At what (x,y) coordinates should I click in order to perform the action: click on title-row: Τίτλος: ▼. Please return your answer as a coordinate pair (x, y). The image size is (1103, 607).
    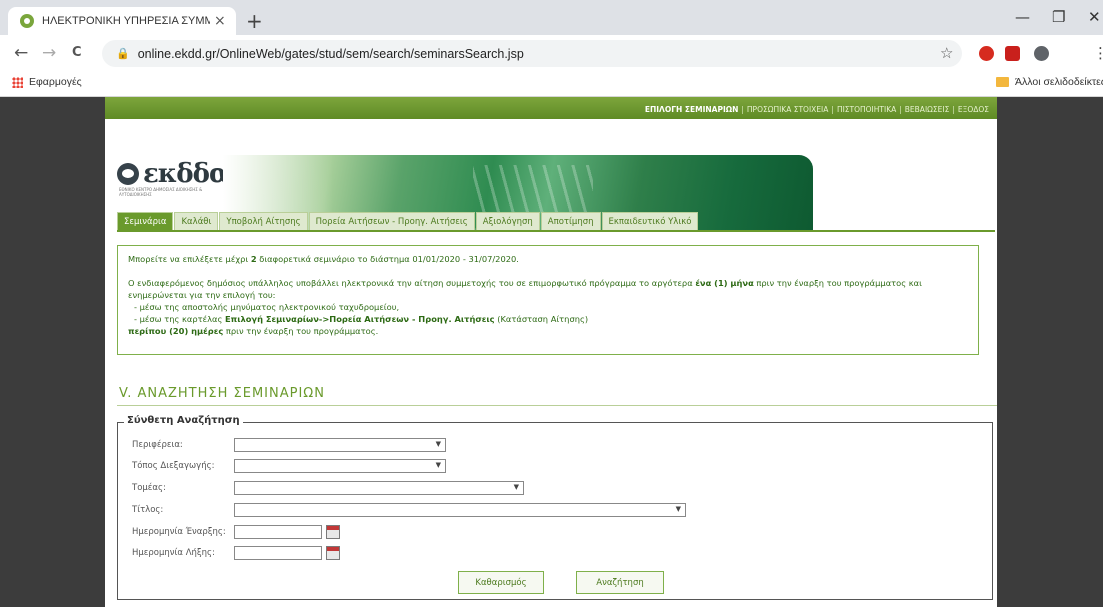
    Looking at the image, I should click on (409, 510).